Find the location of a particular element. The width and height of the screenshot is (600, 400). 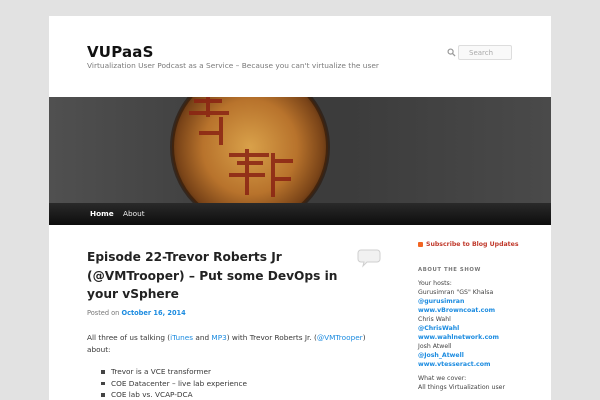

post-meta: Posted on October 16, 2014 is located at coordinates (136, 313).